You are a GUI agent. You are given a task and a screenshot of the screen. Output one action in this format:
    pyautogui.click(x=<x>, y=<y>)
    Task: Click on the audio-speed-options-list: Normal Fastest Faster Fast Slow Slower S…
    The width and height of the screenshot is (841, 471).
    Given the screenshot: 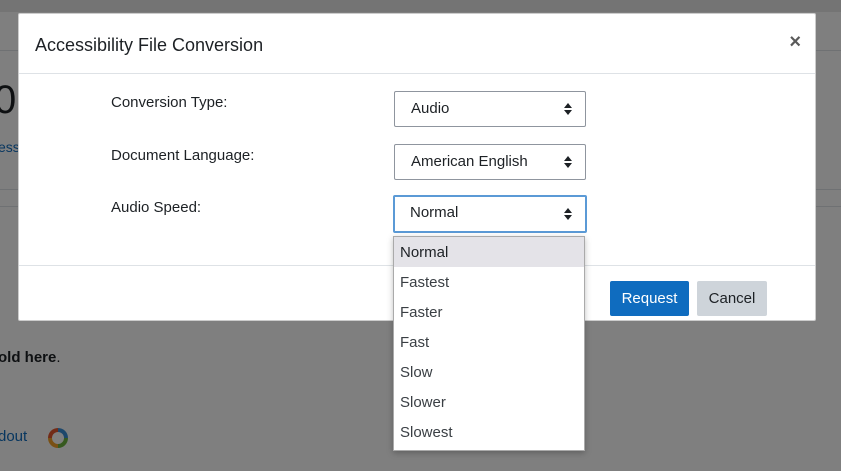 What is the action you would take?
    pyautogui.click(x=489, y=343)
    